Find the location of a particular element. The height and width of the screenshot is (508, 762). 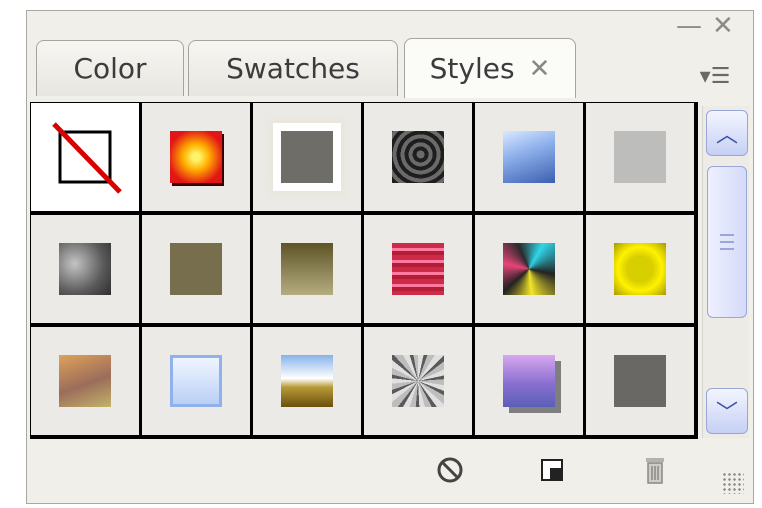

style-preview-red-glow is located at coordinates (196, 157).